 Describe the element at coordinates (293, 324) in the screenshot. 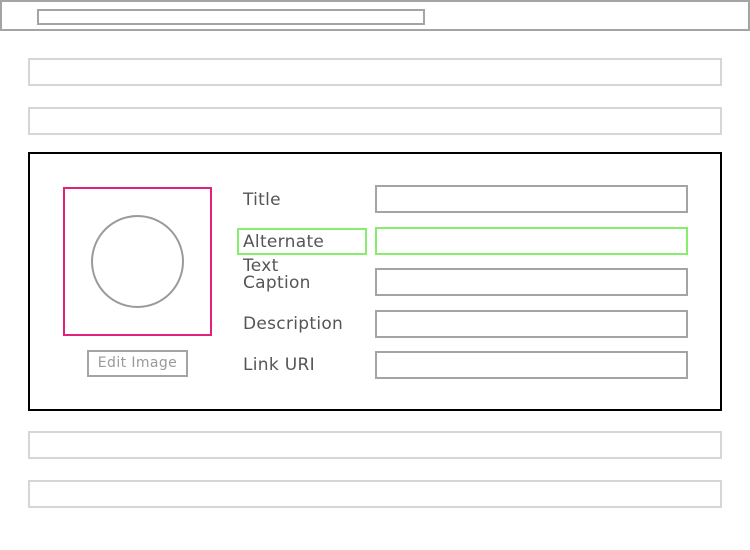

I see `description-label: Description` at that location.